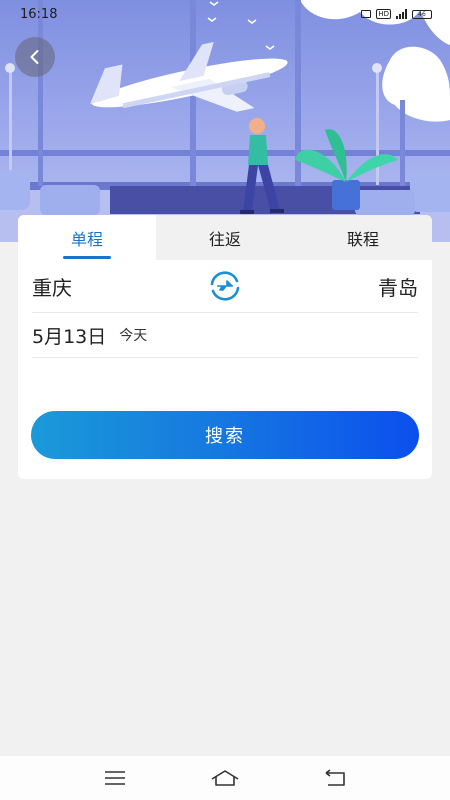 The image size is (450, 800). What do you see at coordinates (39, 14) in the screenshot?
I see `status-time: 16:18` at bounding box center [39, 14].